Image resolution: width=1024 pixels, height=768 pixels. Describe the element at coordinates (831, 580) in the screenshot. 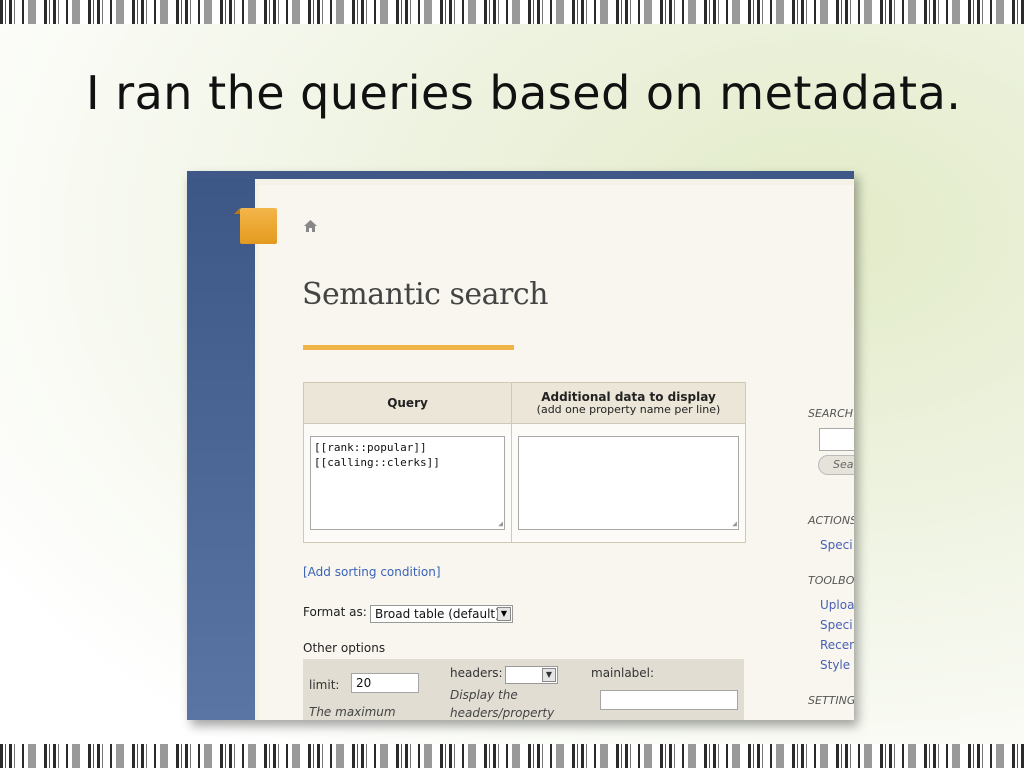

I see `toolbox-heading: TOOLBO` at that location.